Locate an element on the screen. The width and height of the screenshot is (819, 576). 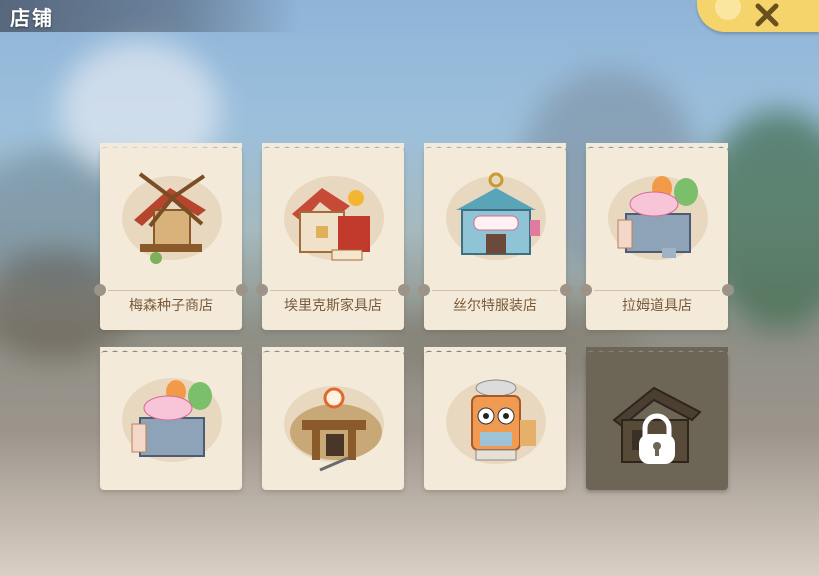
shop-card-mine-shop is located at coordinates (333, 418).